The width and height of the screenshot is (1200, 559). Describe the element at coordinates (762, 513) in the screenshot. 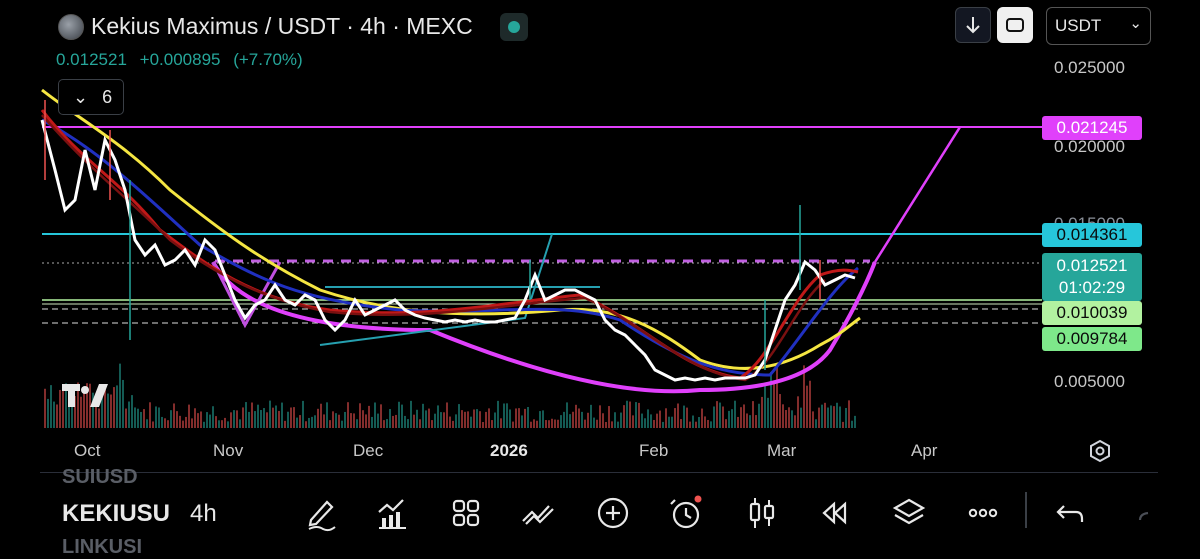

I see `candles-icon` at that location.